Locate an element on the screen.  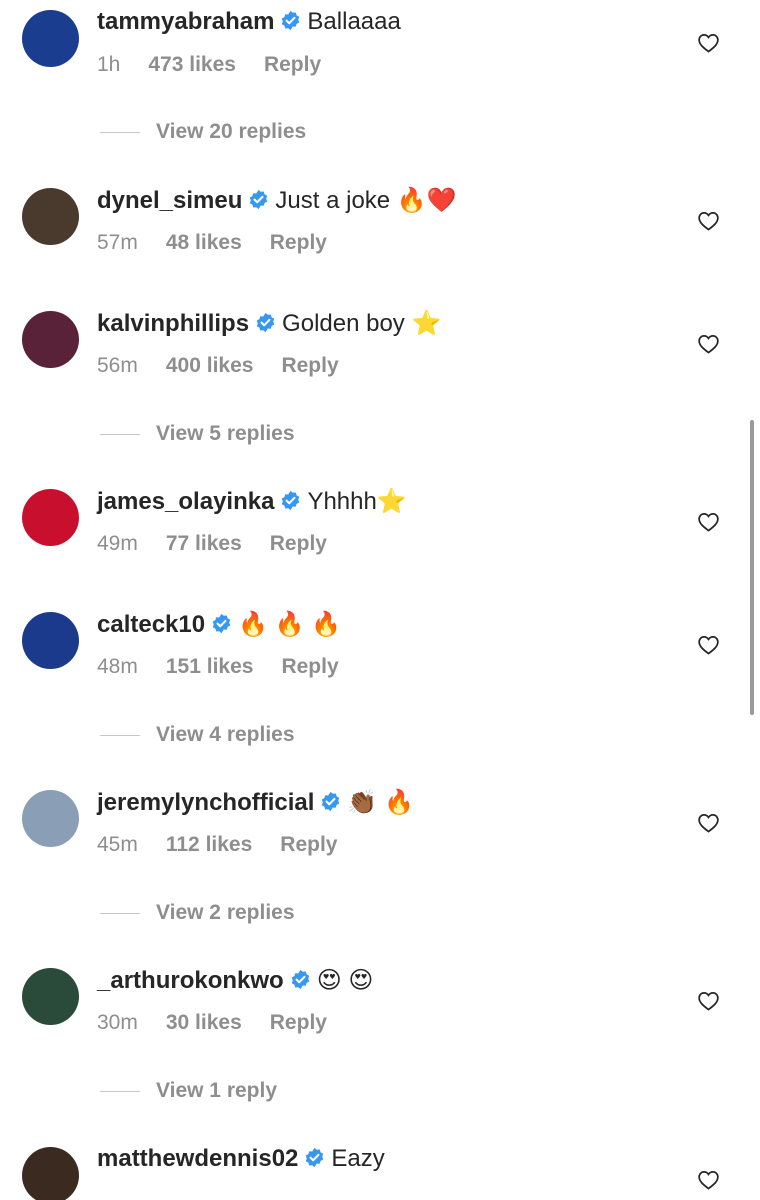
comment-text: Eazy is located at coordinates (358, 1158).